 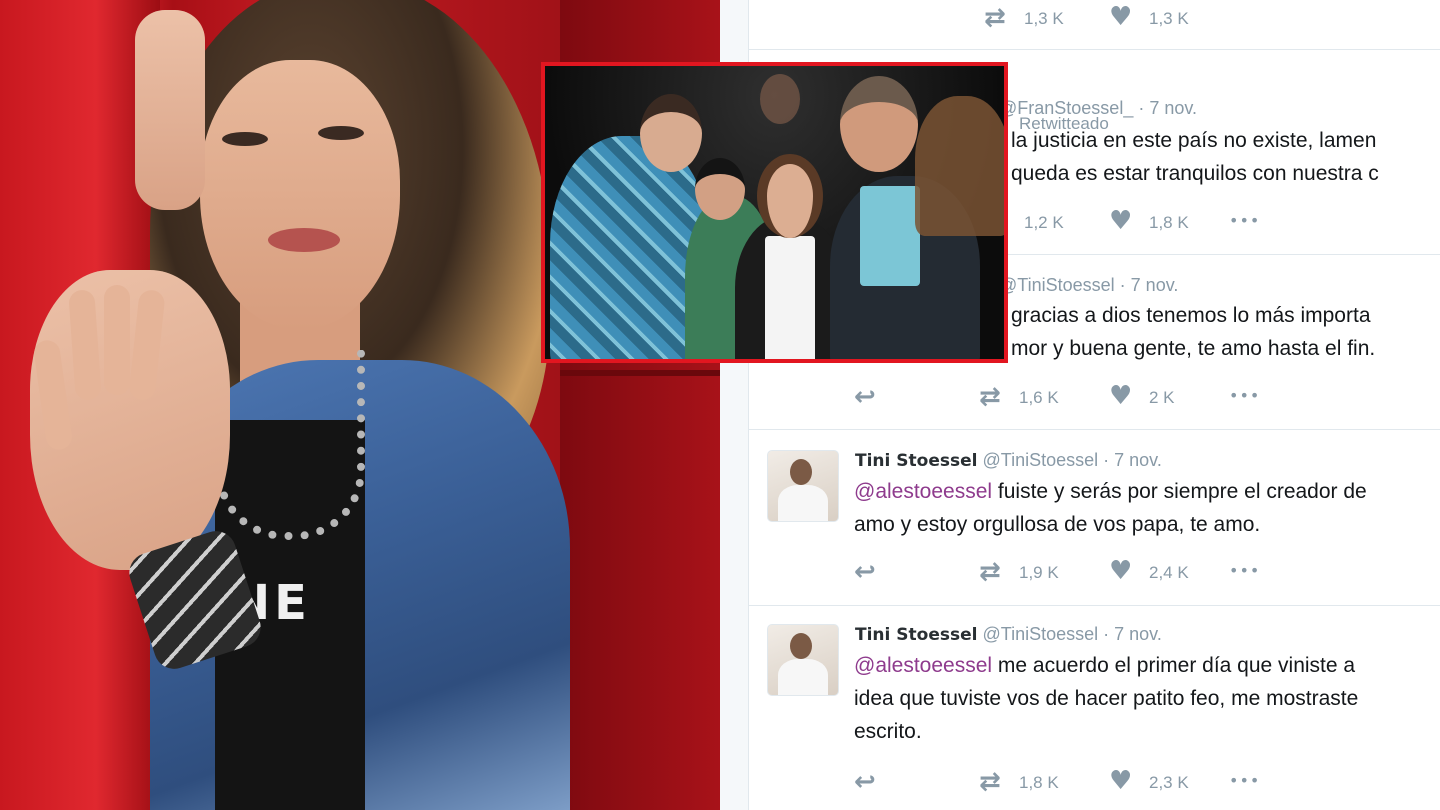 I want to click on like-action: 2 K, so click(x=1142, y=397).